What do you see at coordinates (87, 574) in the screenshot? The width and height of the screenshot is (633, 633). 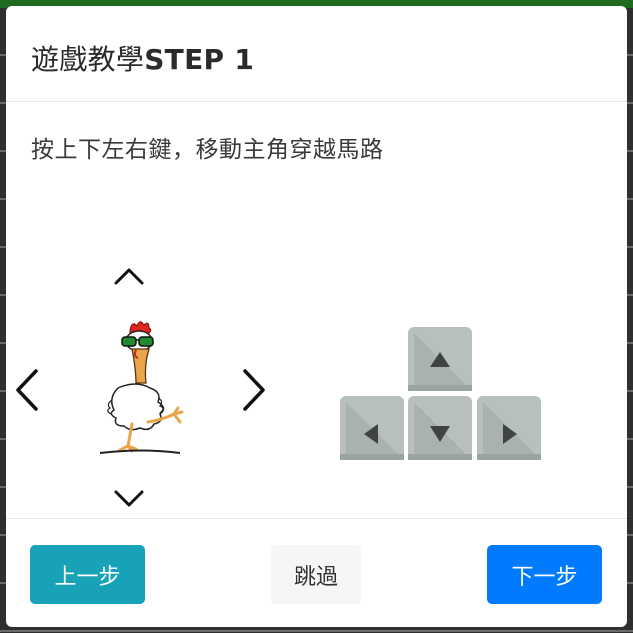 I see `previous-step-button: 上一步` at bounding box center [87, 574].